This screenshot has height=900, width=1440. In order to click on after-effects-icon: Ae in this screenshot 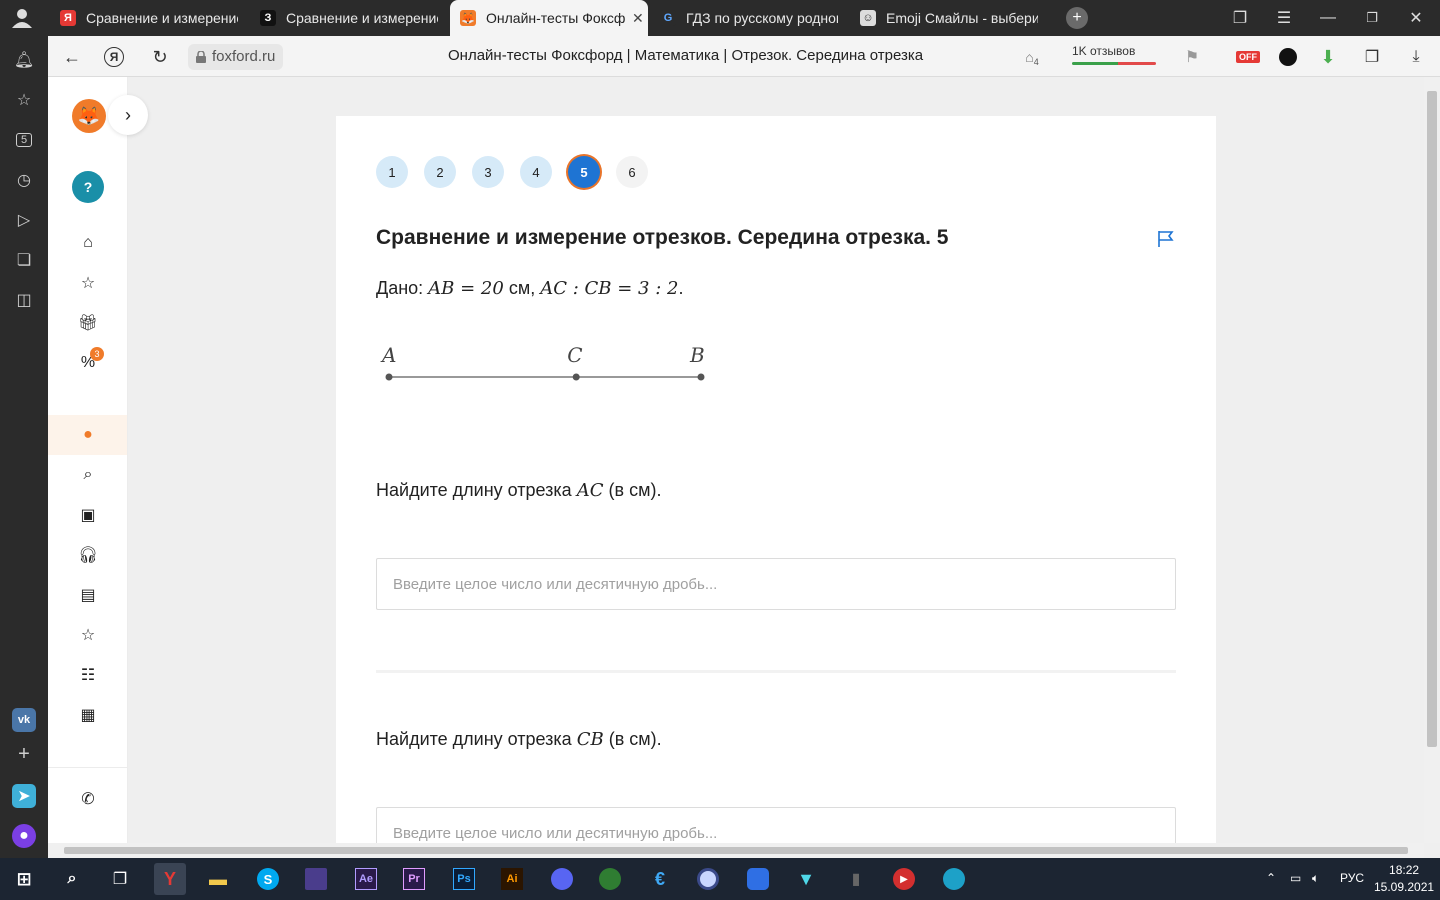, I will do `click(366, 879)`.